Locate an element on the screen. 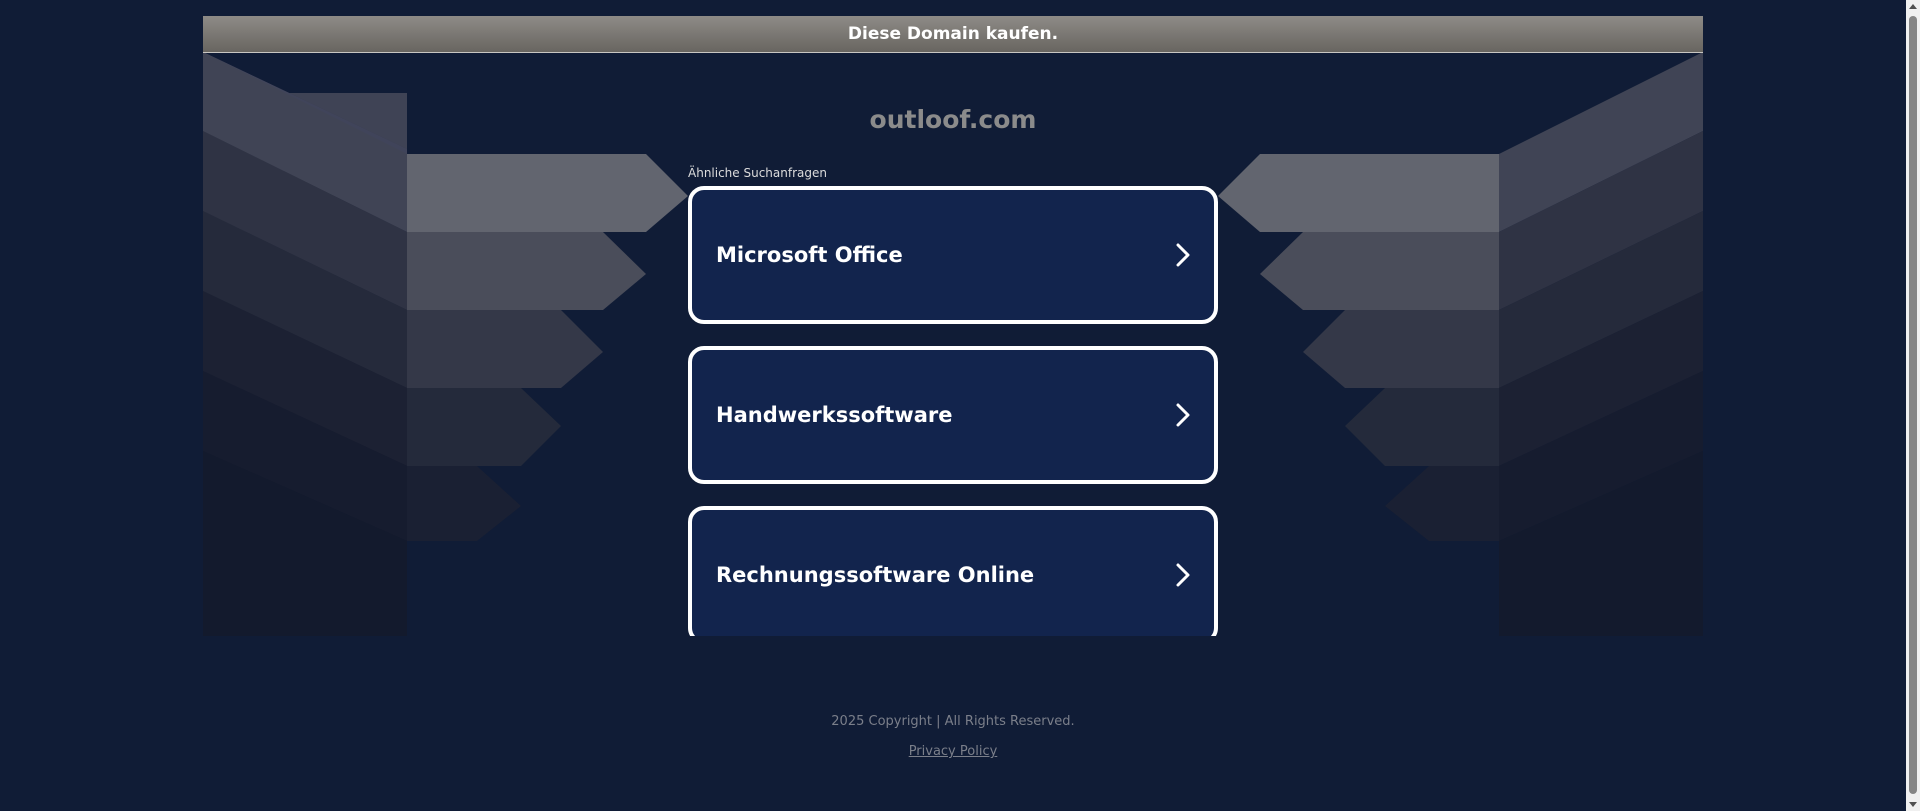 The width and height of the screenshot is (1920, 811). related-link-label: Microsoft Office is located at coordinates (809, 255).